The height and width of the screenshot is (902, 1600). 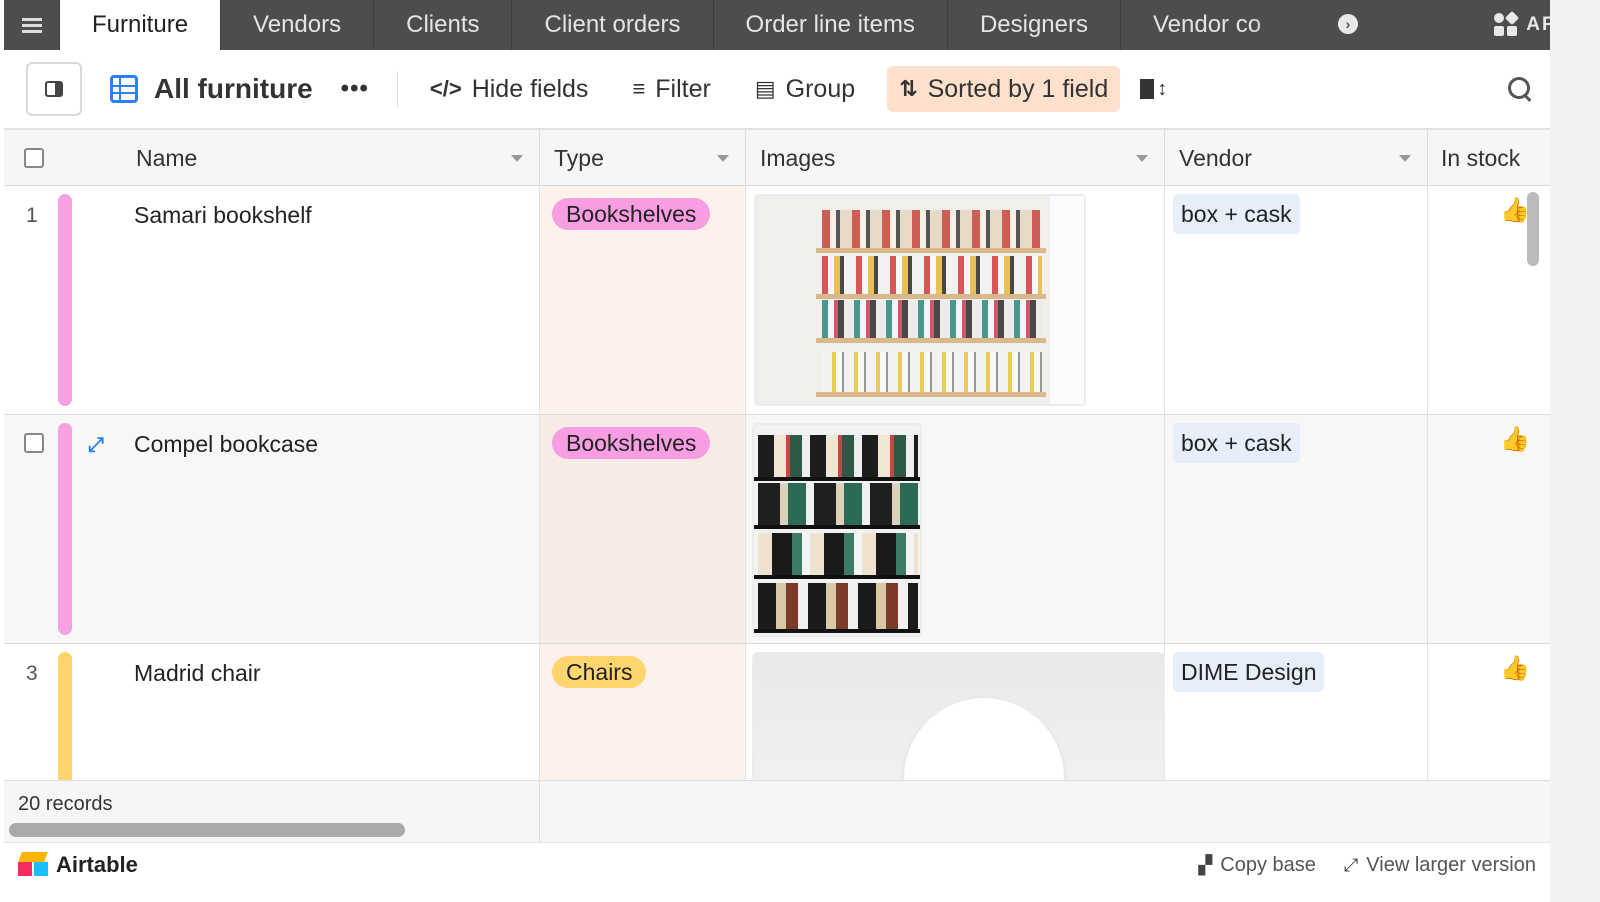 What do you see at coordinates (197, 673) in the screenshot?
I see `record-name: Madrid chair` at bounding box center [197, 673].